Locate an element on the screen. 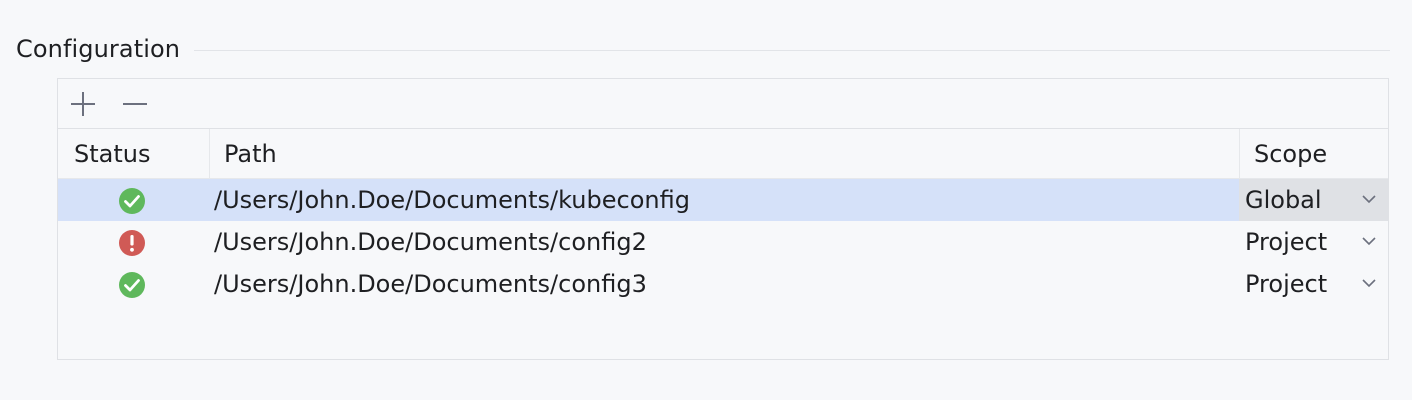  section-divider is located at coordinates (792, 50).